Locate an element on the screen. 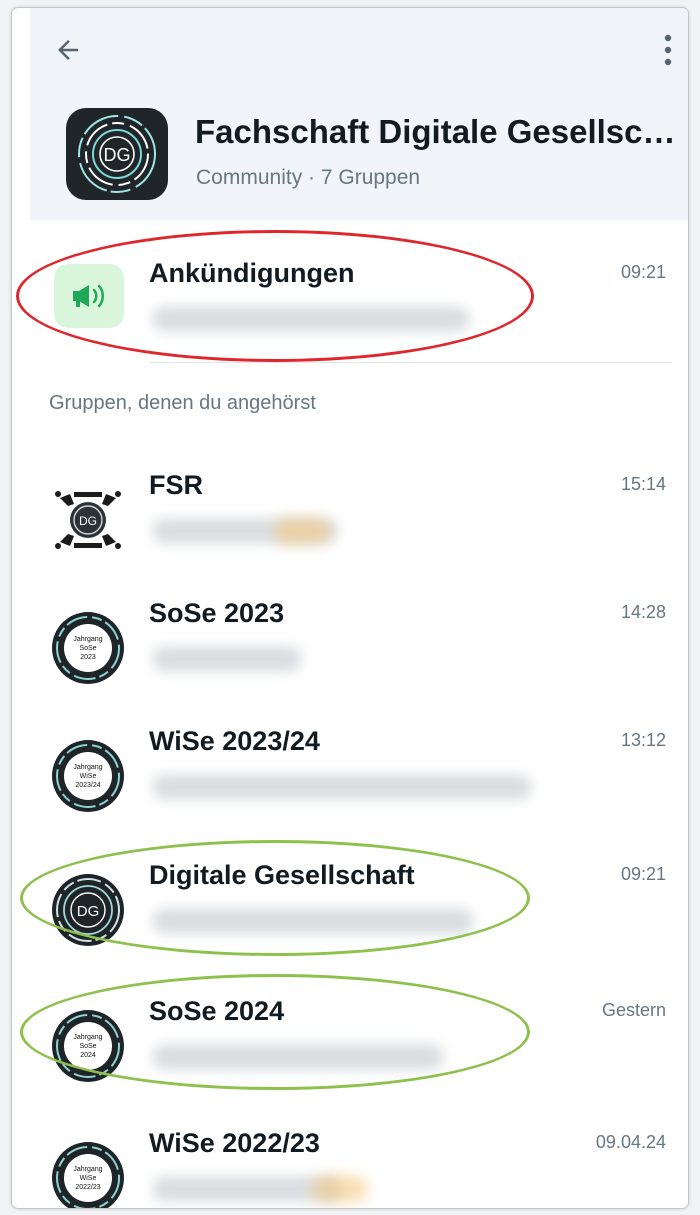 The width and height of the screenshot is (700, 1215). chat-time: 14:28 is located at coordinates (643, 612).